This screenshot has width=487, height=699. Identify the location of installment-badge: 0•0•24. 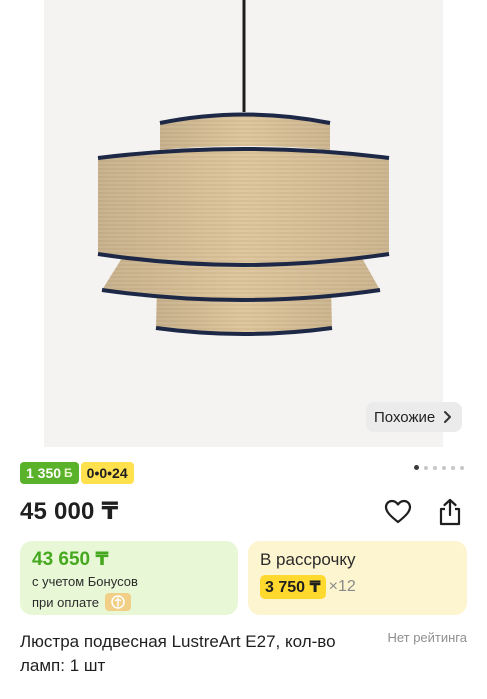
(107, 473).